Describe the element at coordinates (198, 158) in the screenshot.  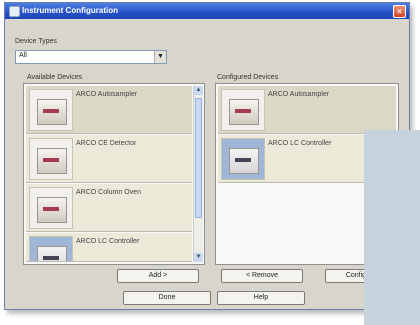
I see `scrollbar-thumb` at that location.